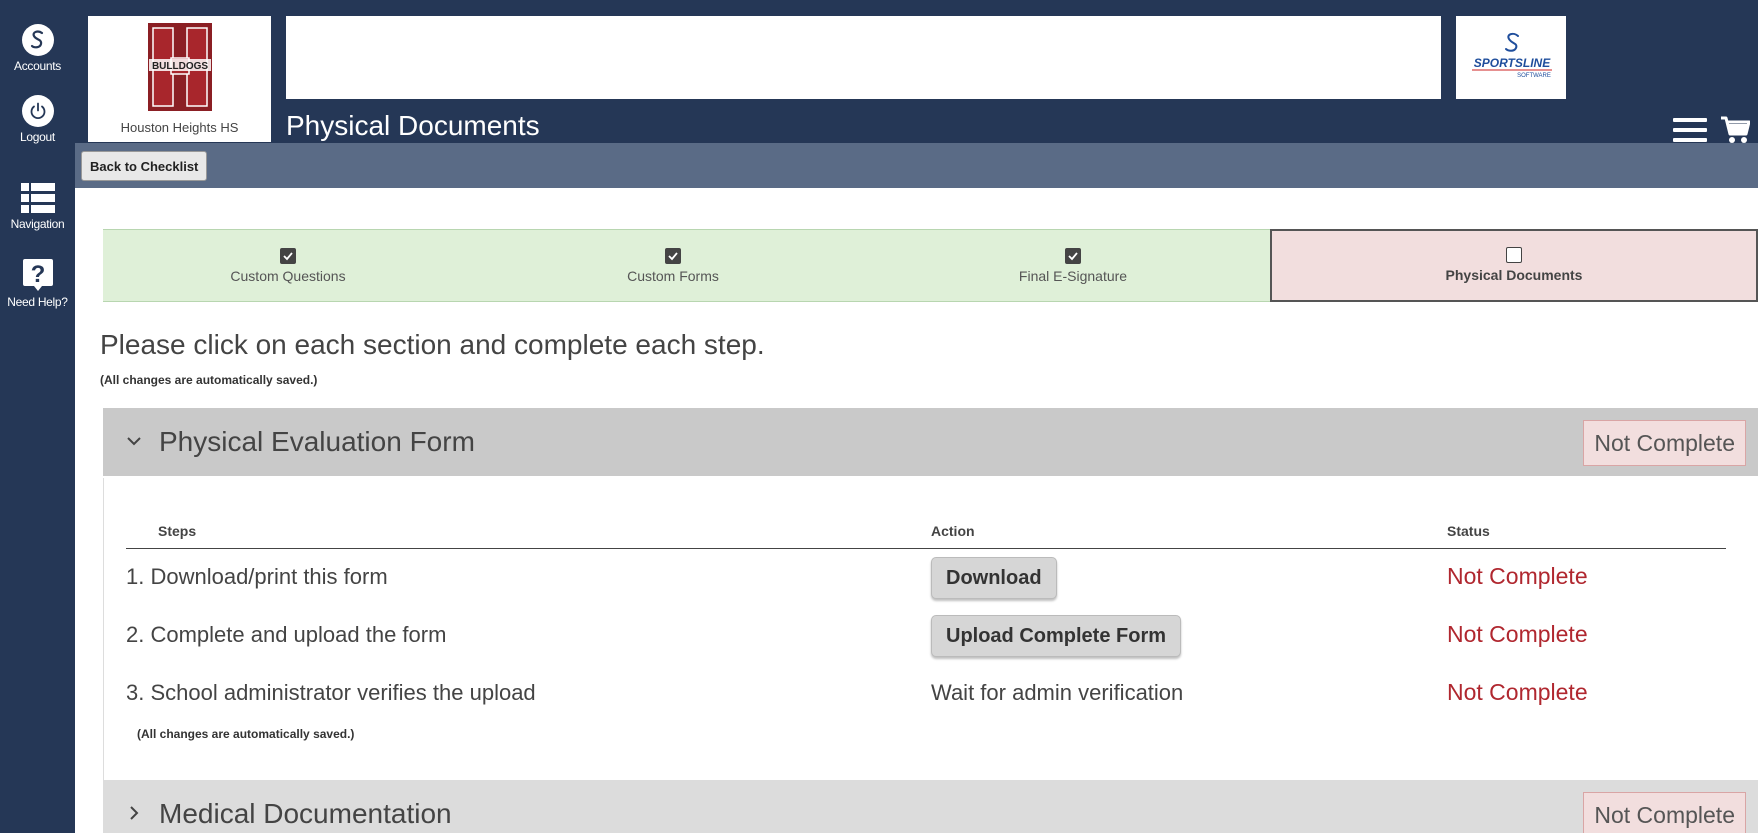  Describe the element at coordinates (1468, 531) in the screenshot. I see `column-header-status: Status` at that location.